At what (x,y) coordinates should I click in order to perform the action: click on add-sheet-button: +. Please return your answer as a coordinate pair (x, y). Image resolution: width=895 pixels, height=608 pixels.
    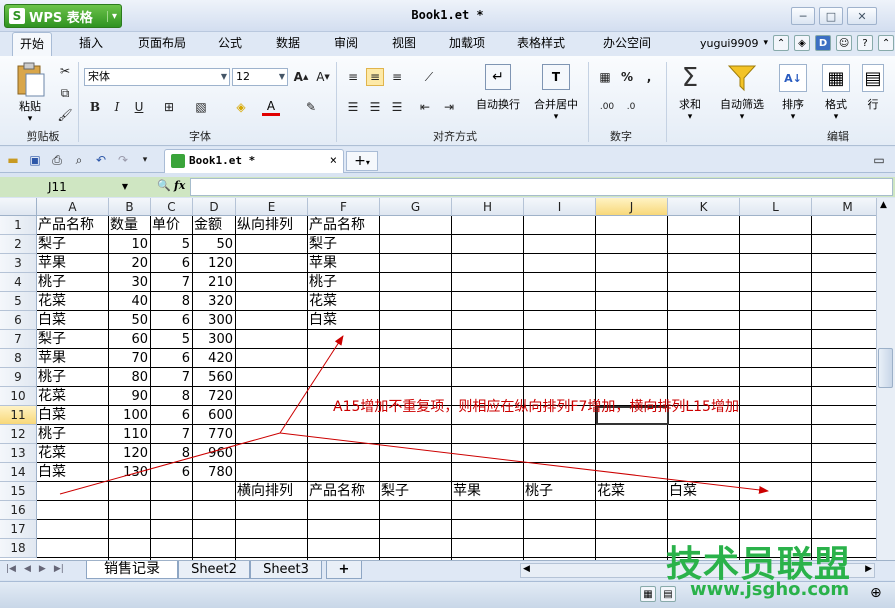
    Looking at the image, I should click on (344, 570).